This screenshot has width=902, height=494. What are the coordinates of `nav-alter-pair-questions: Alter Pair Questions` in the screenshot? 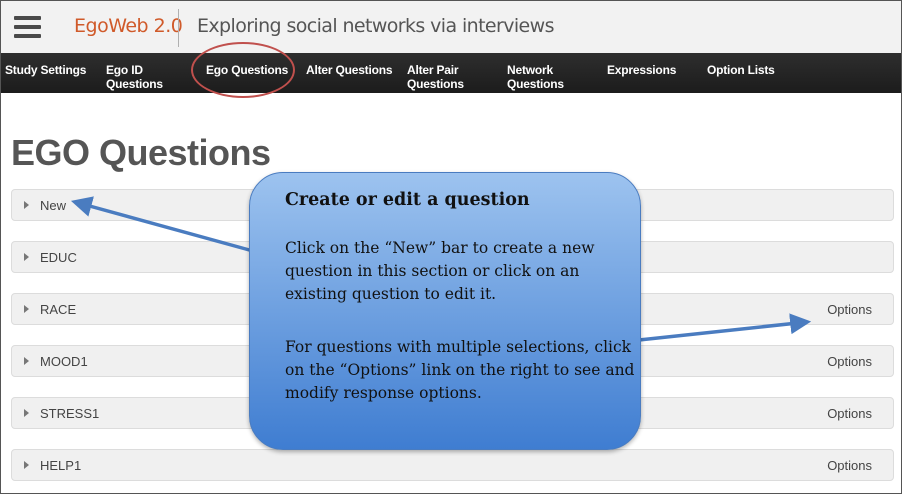 It's located at (435, 77).